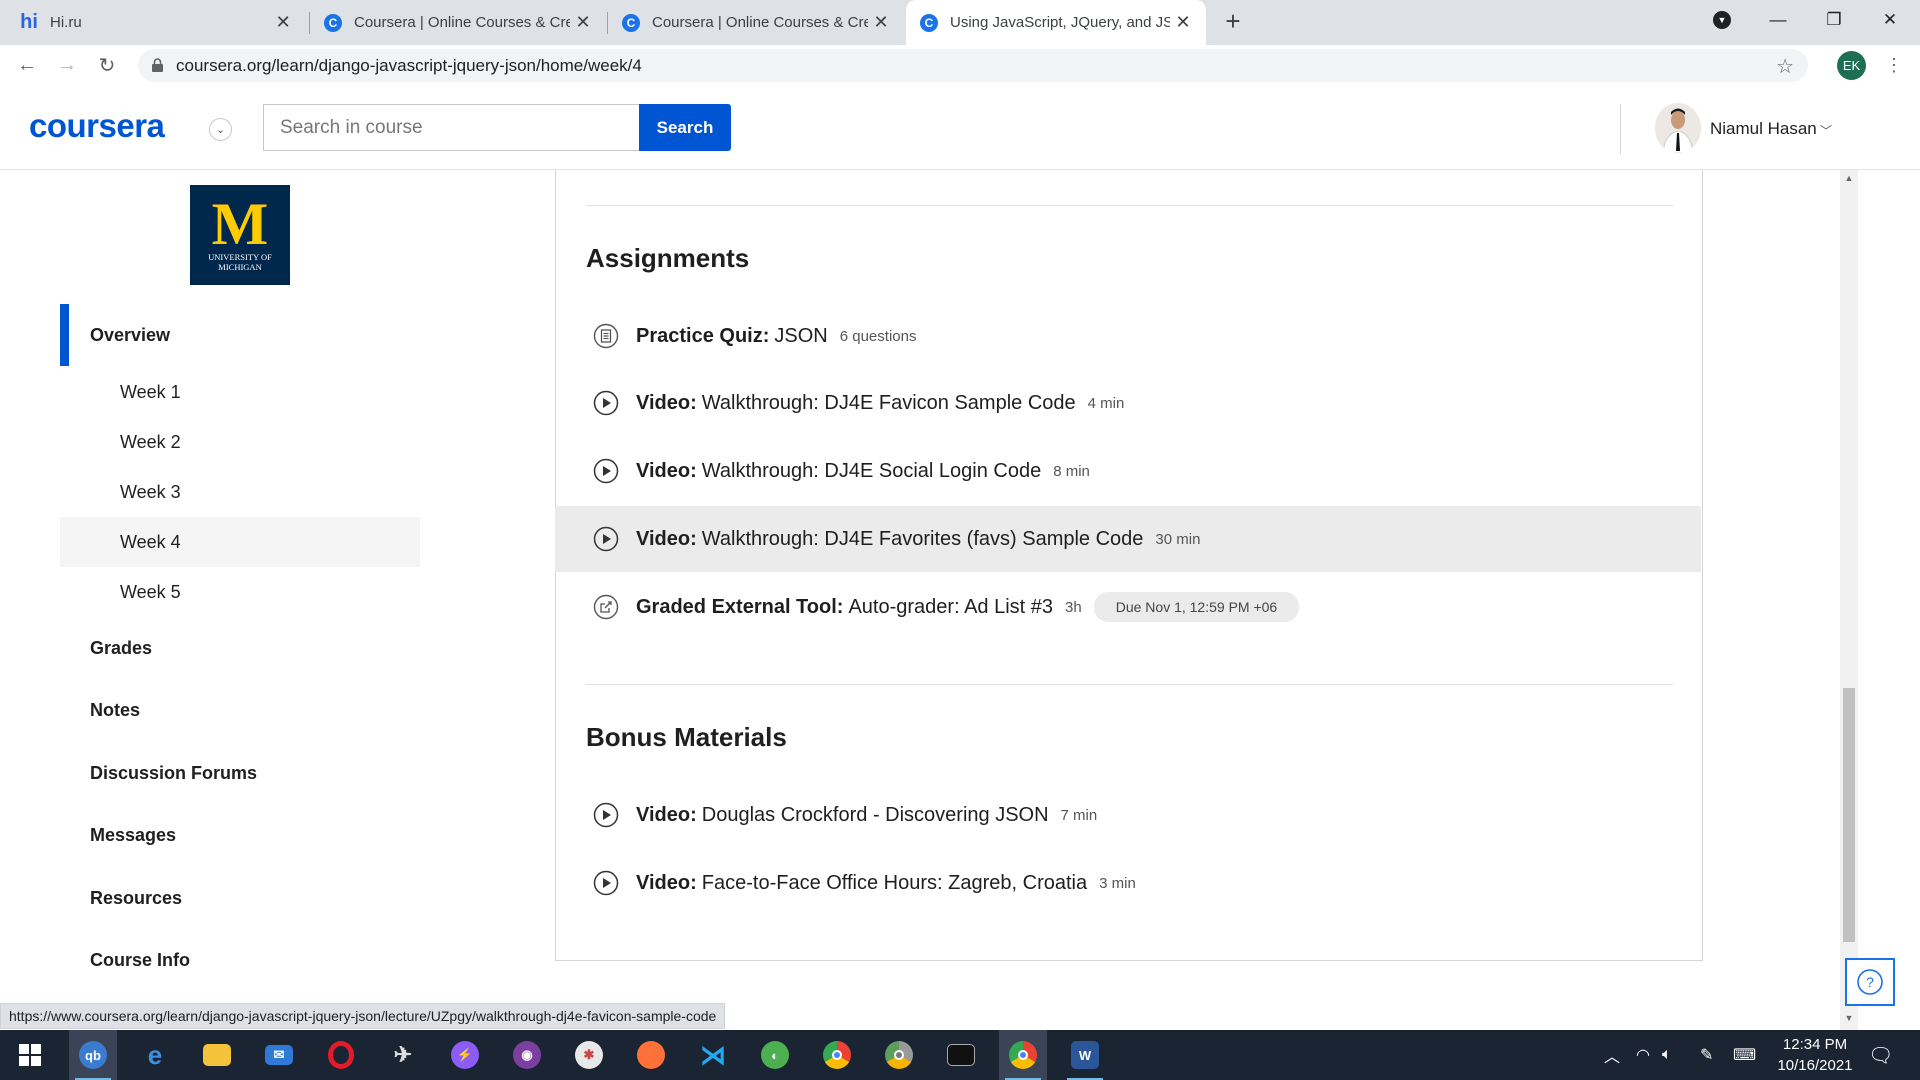 This screenshot has width=1920, height=1080. What do you see at coordinates (130, 335) in the screenshot?
I see `nav-overview: Overview` at bounding box center [130, 335].